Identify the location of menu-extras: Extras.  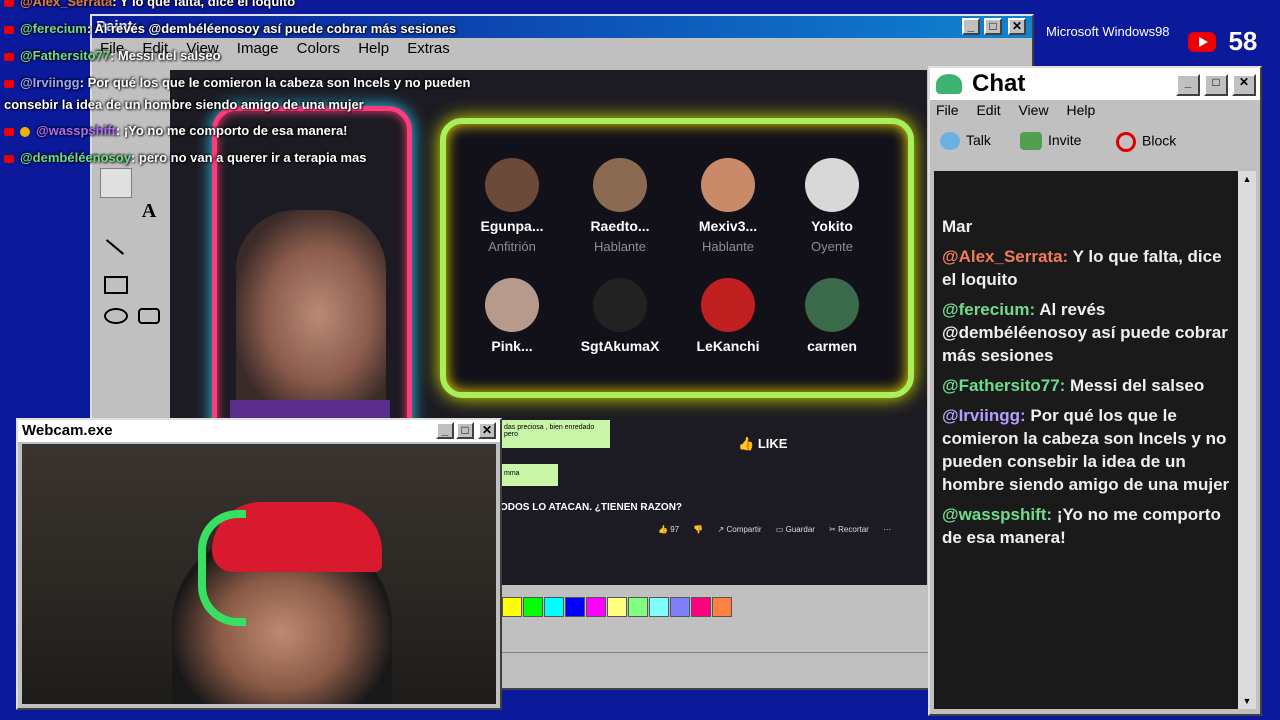
(428, 48).